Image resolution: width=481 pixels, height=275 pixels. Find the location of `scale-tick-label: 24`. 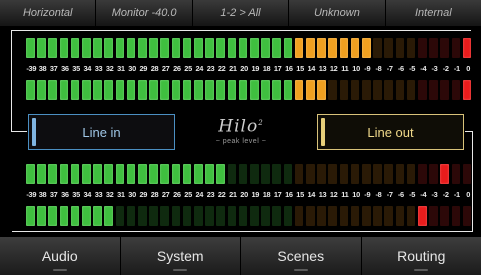

scale-tick-label: 24 is located at coordinates (199, 194).